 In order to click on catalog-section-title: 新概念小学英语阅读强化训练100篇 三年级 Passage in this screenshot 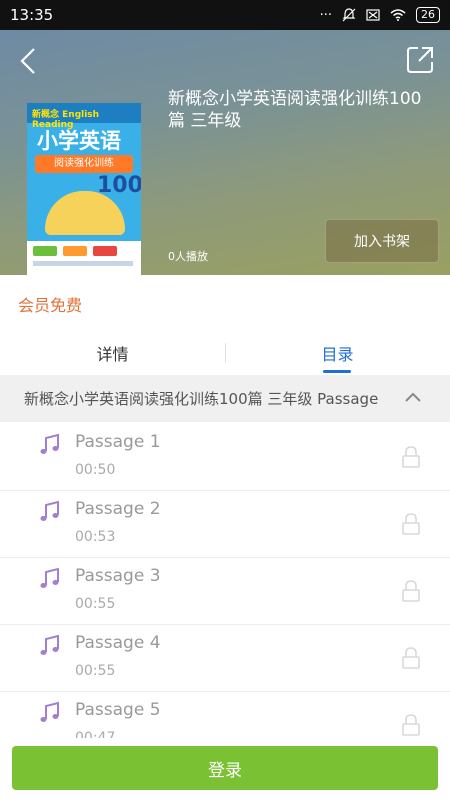, I will do `click(201, 399)`.